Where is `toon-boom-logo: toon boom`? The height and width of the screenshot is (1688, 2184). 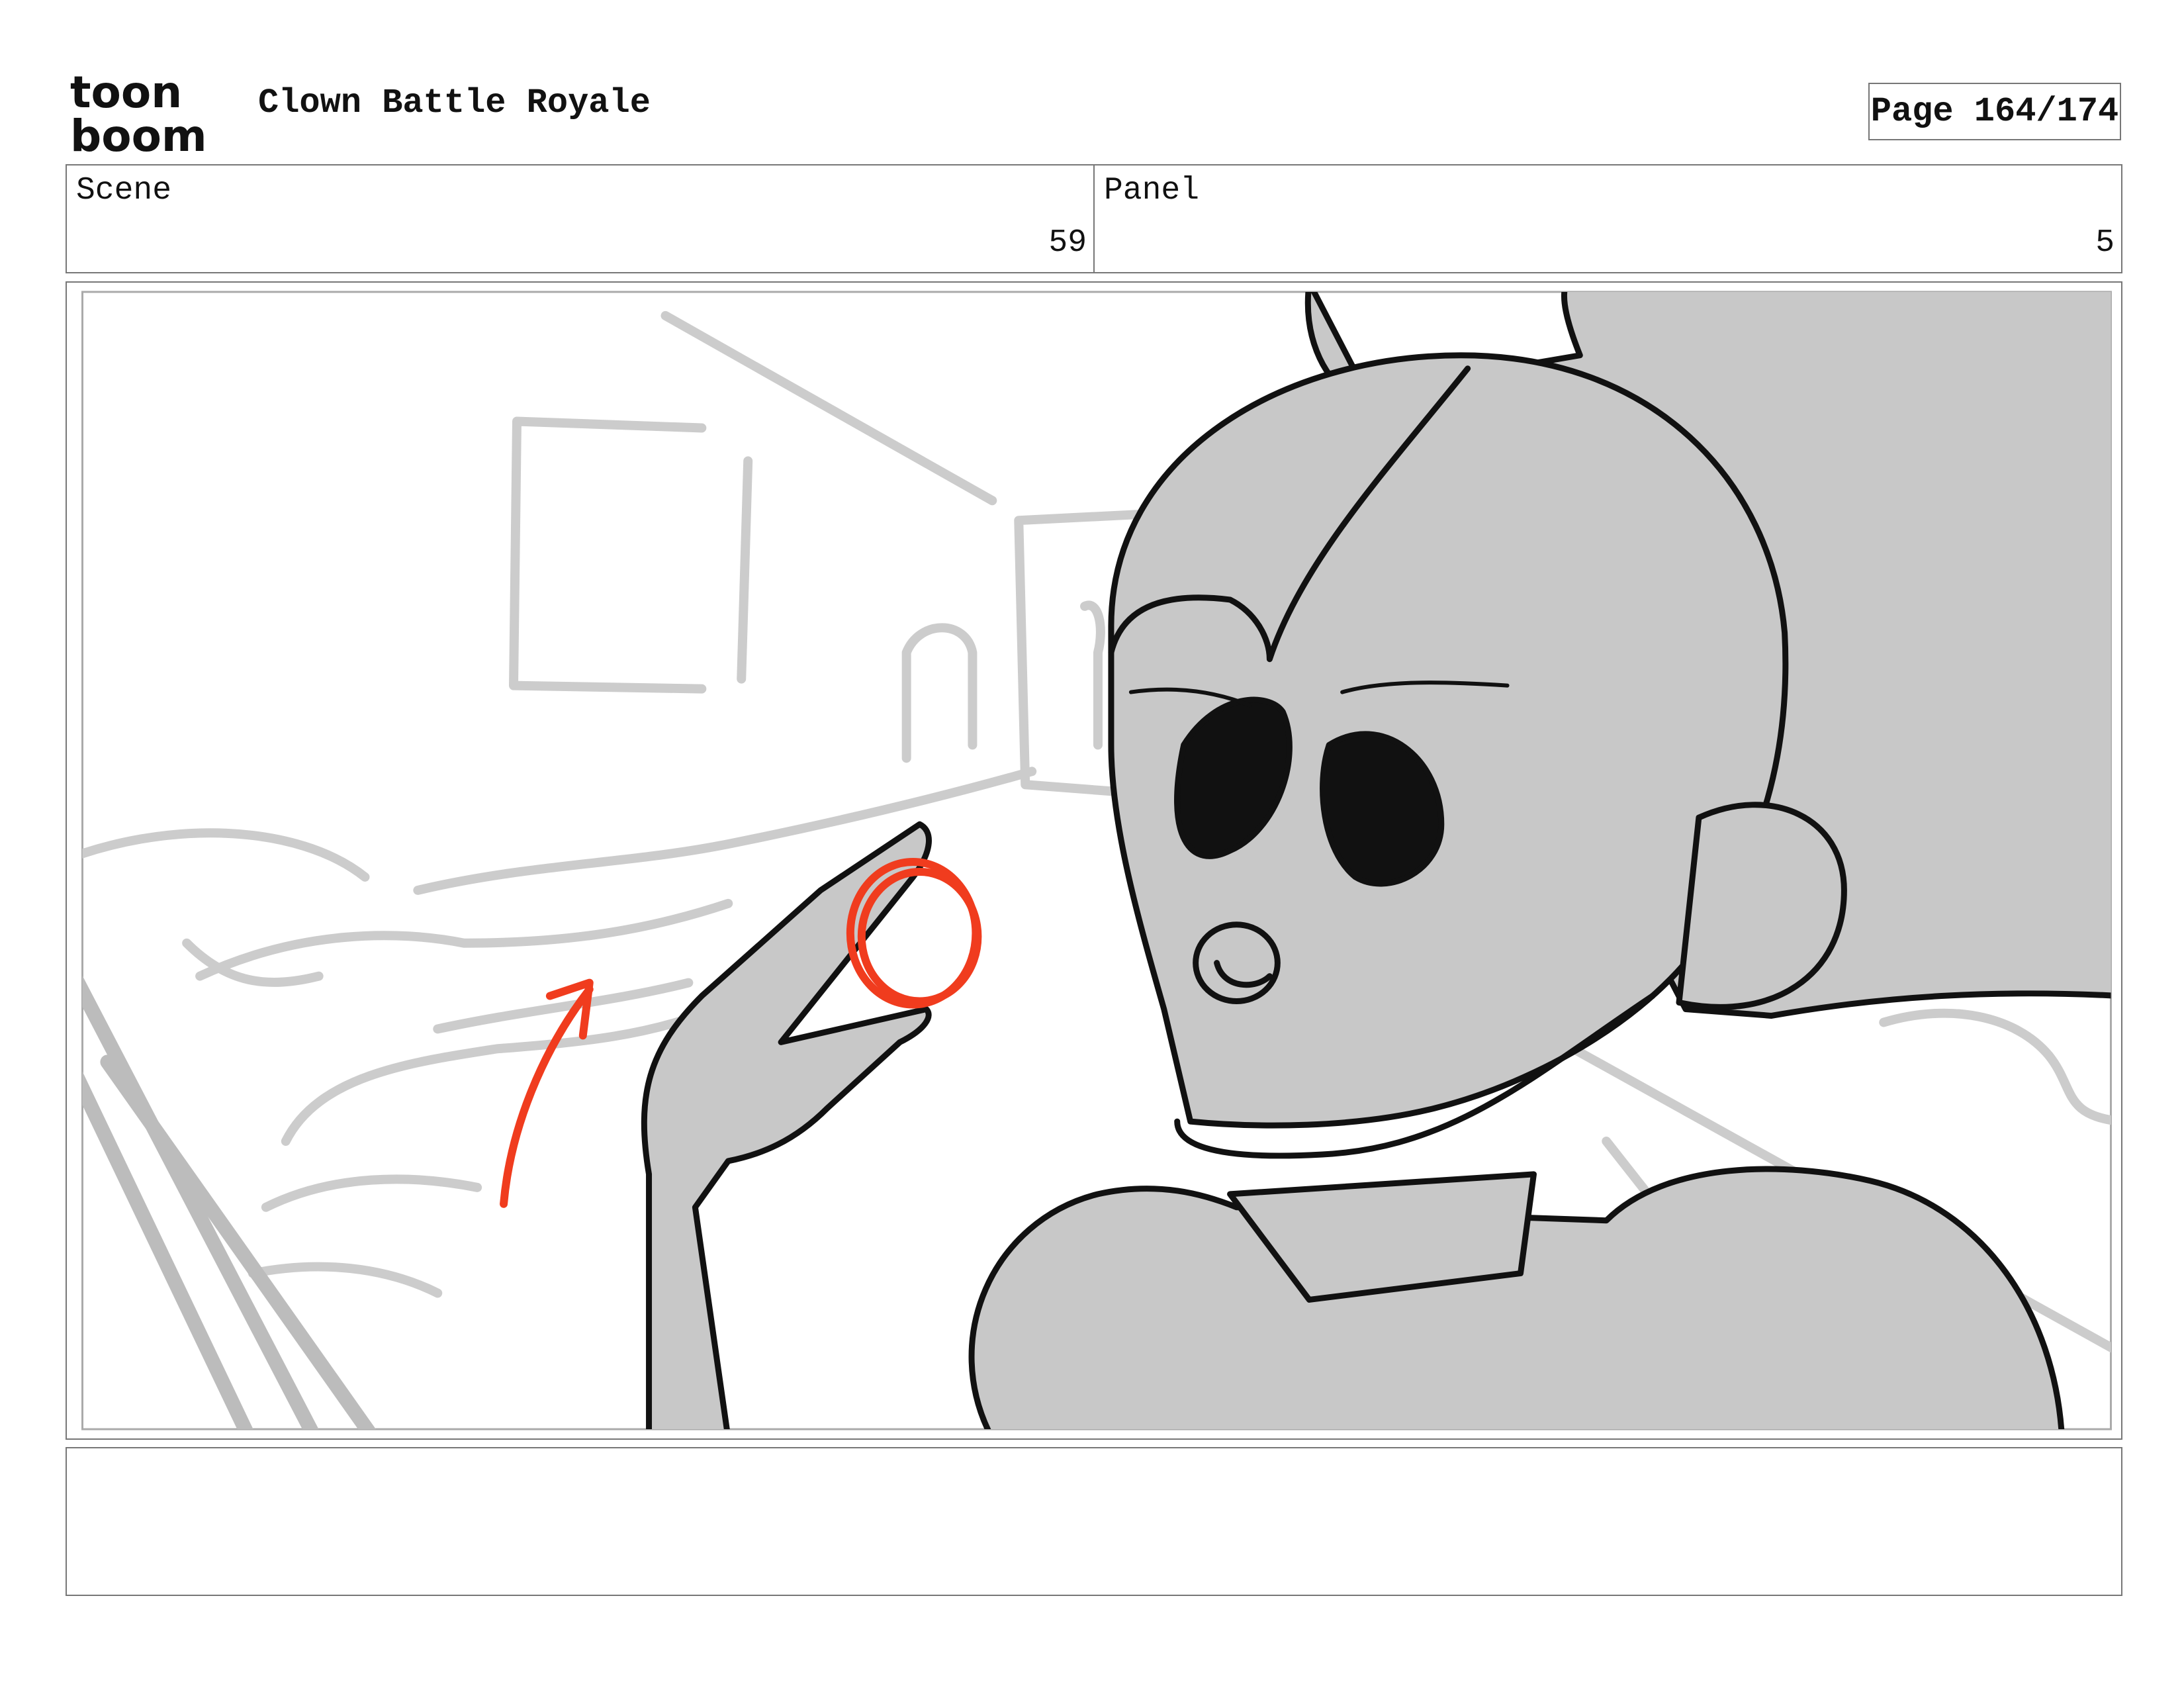
toon-boom-logo: toon boom is located at coordinates (149, 112).